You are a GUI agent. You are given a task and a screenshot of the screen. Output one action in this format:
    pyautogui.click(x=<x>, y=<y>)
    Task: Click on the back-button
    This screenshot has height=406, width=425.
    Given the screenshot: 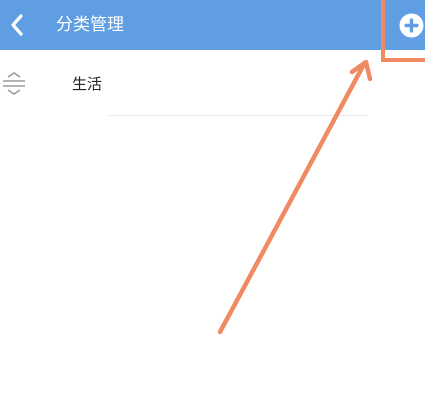 What is the action you would take?
    pyautogui.click(x=17, y=25)
    